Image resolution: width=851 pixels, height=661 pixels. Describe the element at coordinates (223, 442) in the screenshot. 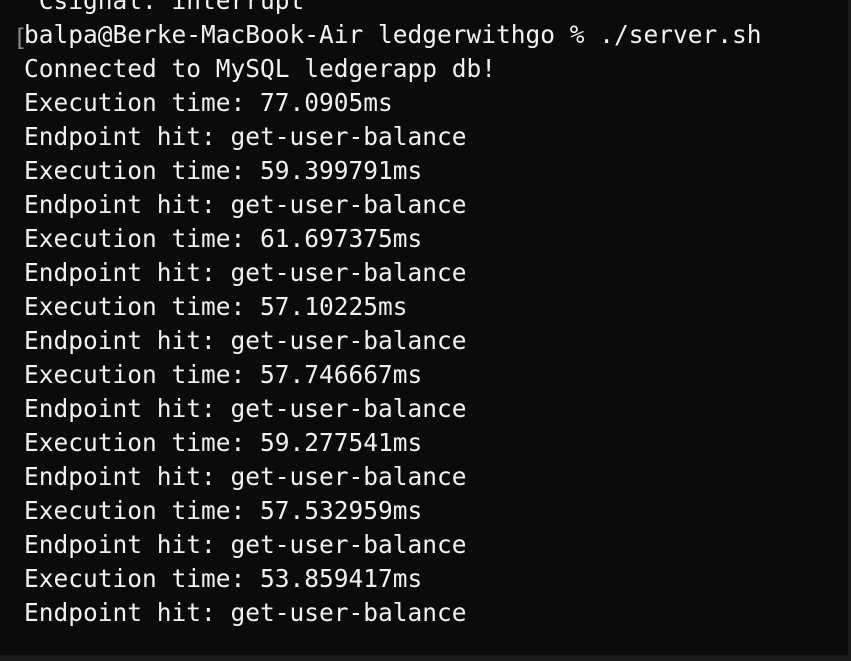

I see `output-line: Execution time: 59.277541ms` at that location.